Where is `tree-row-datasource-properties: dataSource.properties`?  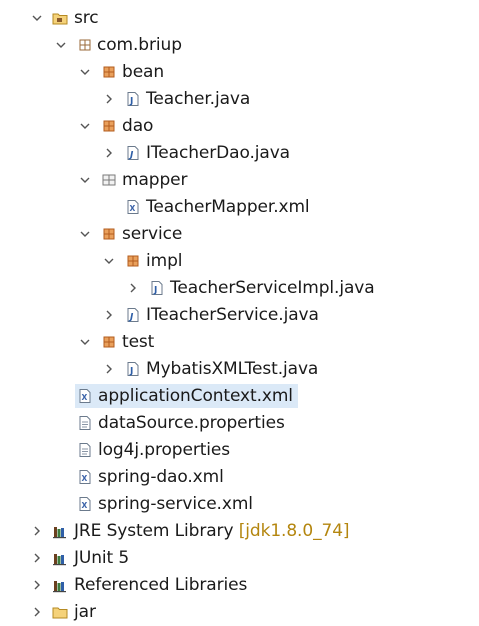
tree-row-datasource-properties: dataSource.properties is located at coordinates (239, 423).